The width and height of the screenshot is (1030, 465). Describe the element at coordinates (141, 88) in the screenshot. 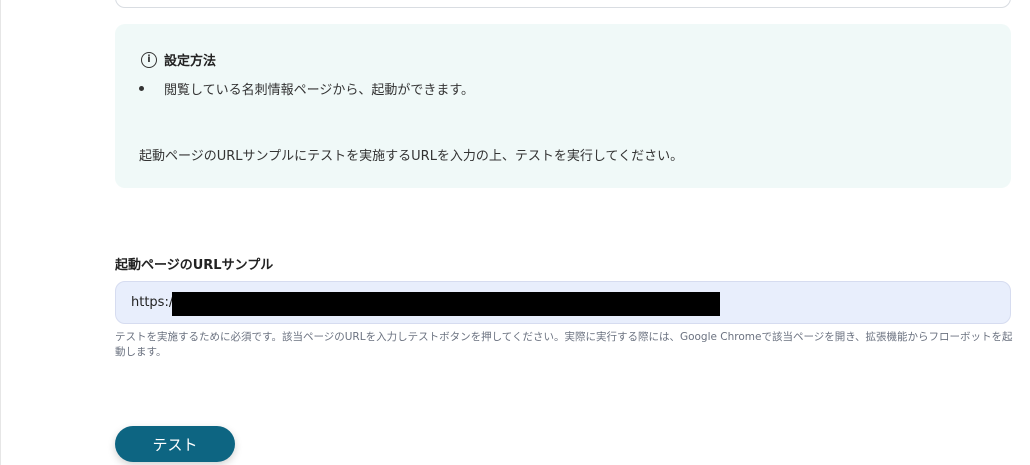

I see `bullet-icon` at that location.